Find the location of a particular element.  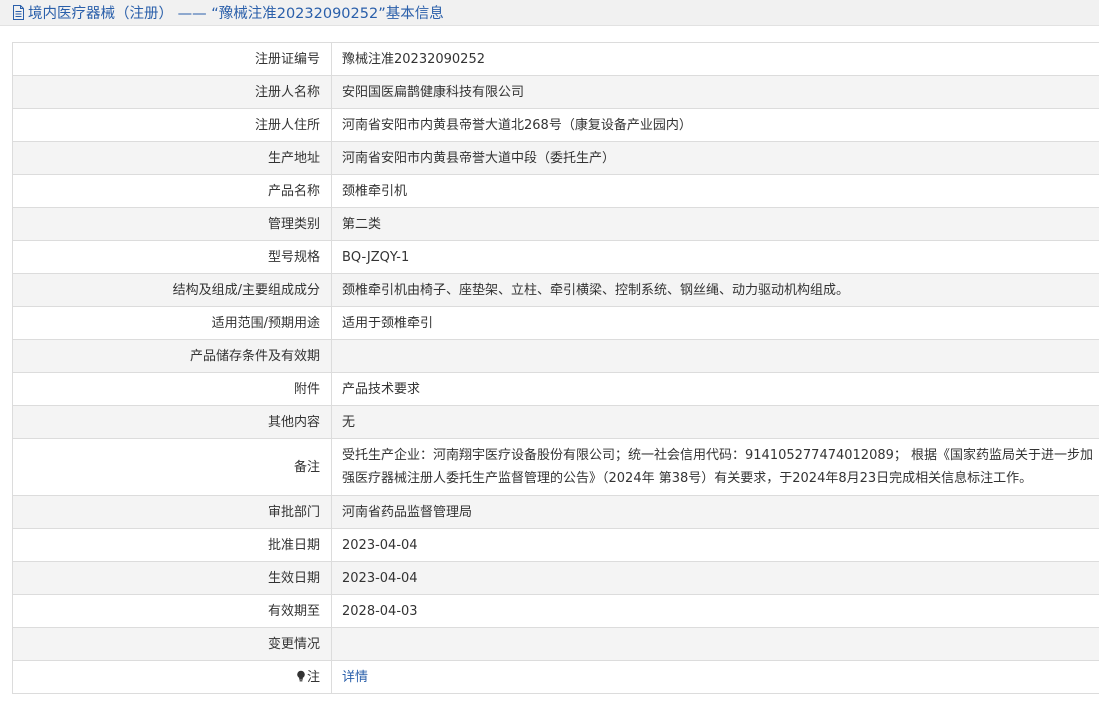

row-label-storage-validity: 产品储存条件及有效期 is located at coordinates (172, 356).